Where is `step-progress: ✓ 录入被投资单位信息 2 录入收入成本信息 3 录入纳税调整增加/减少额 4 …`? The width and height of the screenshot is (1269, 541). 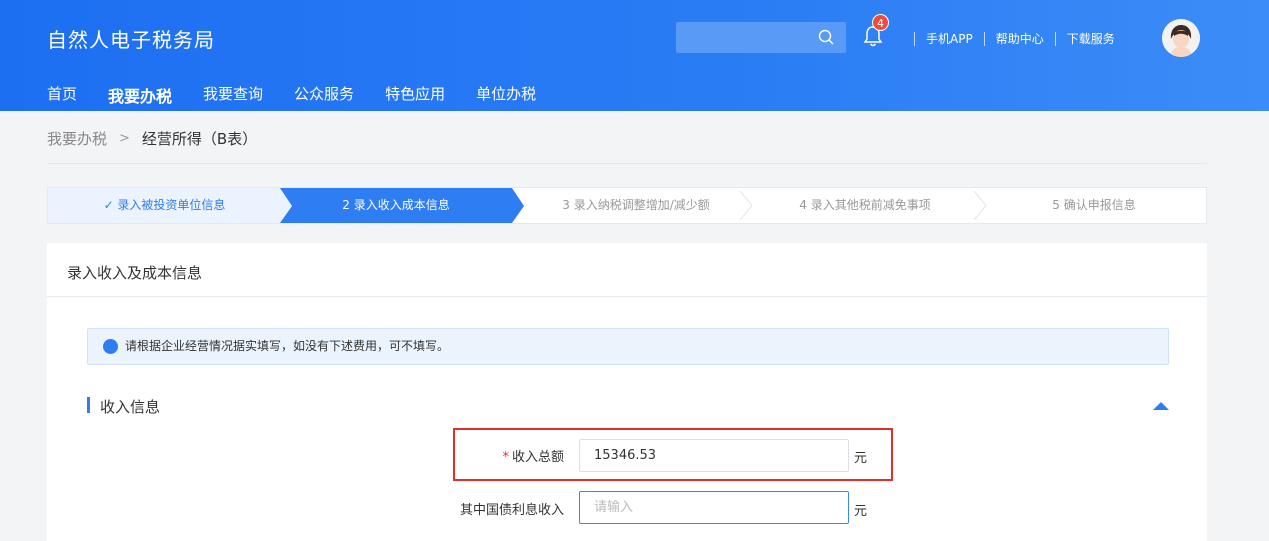 step-progress: ✓ 录入被投资单位信息 2 录入收入成本信息 3 录入纳税调整增加/减少额 4 … is located at coordinates (627, 205).